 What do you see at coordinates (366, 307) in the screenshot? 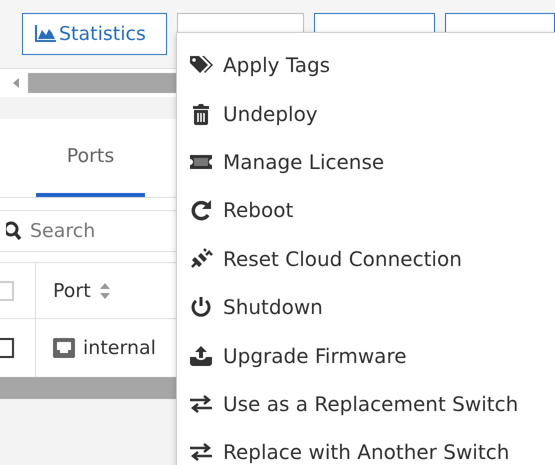
I see `menu-item: Shutdown` at bounding box center [366, 307].